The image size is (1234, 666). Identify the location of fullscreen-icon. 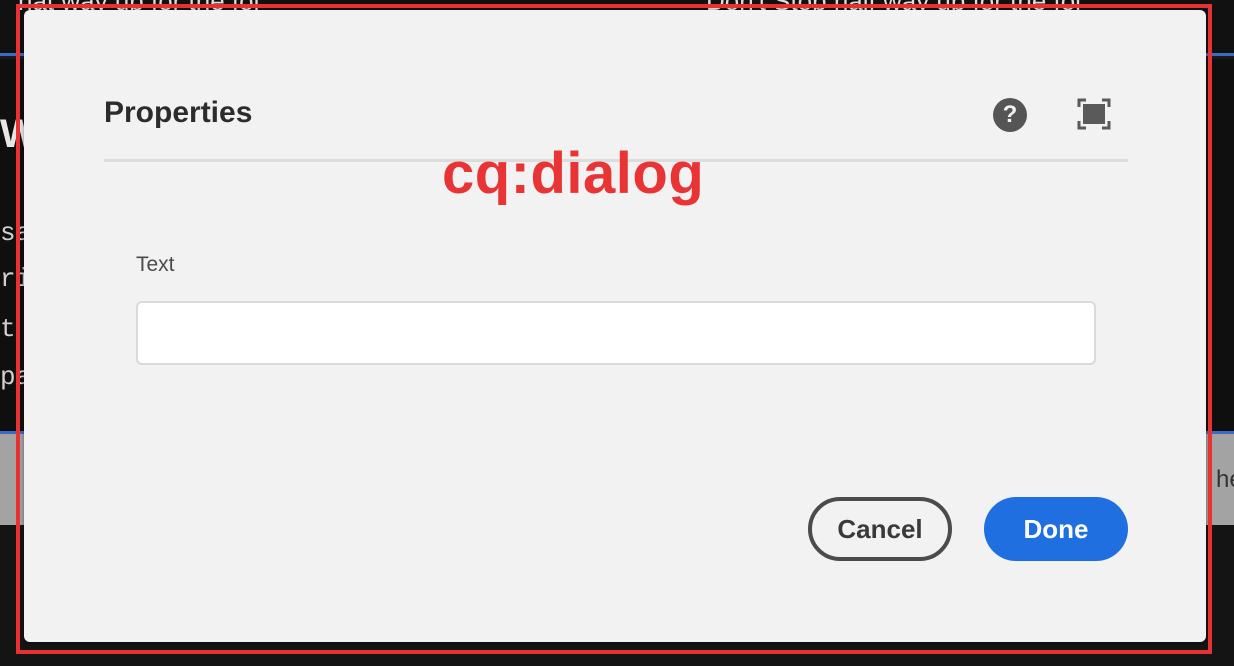
(1094, 114).